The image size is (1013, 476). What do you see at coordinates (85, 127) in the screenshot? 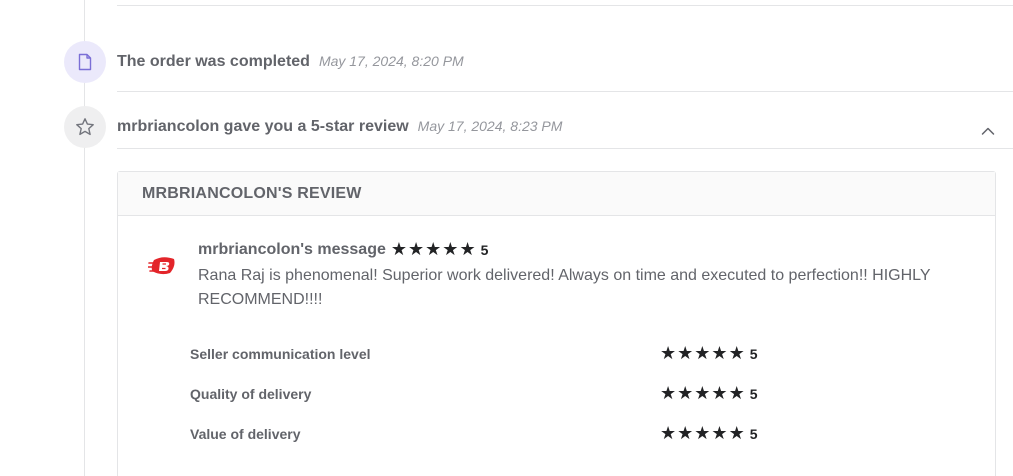
I see `star-outline-icon` at bounding box center [85, 127].